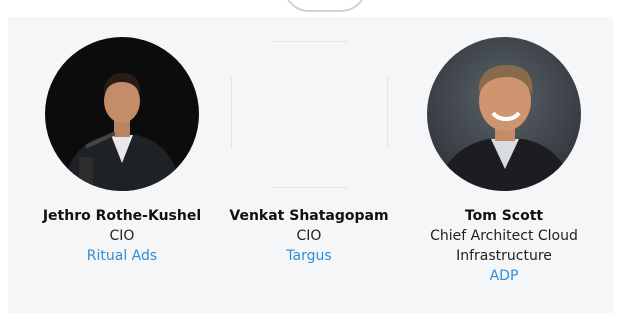 This screenshot has width=621, height=320. Describe the element at coordinates (504, 276) in the screenshot. I see `speaker-company-link: ADP` at that location.